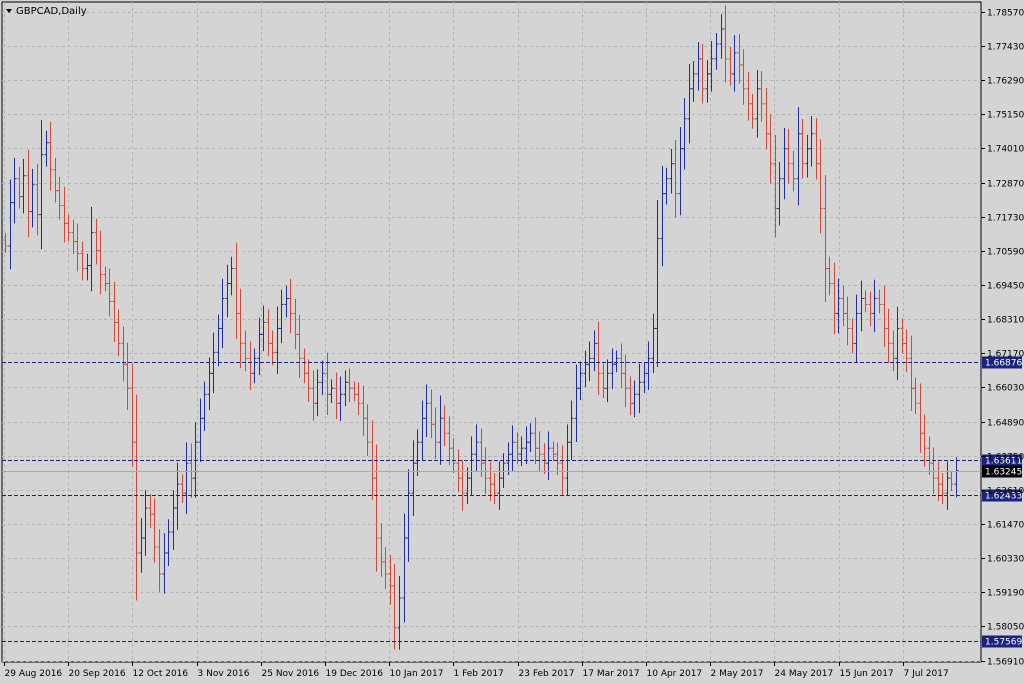  What do you see at coordinates (1005, 287) in the screenshot?
I see `y-tick-label: 1.69450` at bounding box center [1005, 287].